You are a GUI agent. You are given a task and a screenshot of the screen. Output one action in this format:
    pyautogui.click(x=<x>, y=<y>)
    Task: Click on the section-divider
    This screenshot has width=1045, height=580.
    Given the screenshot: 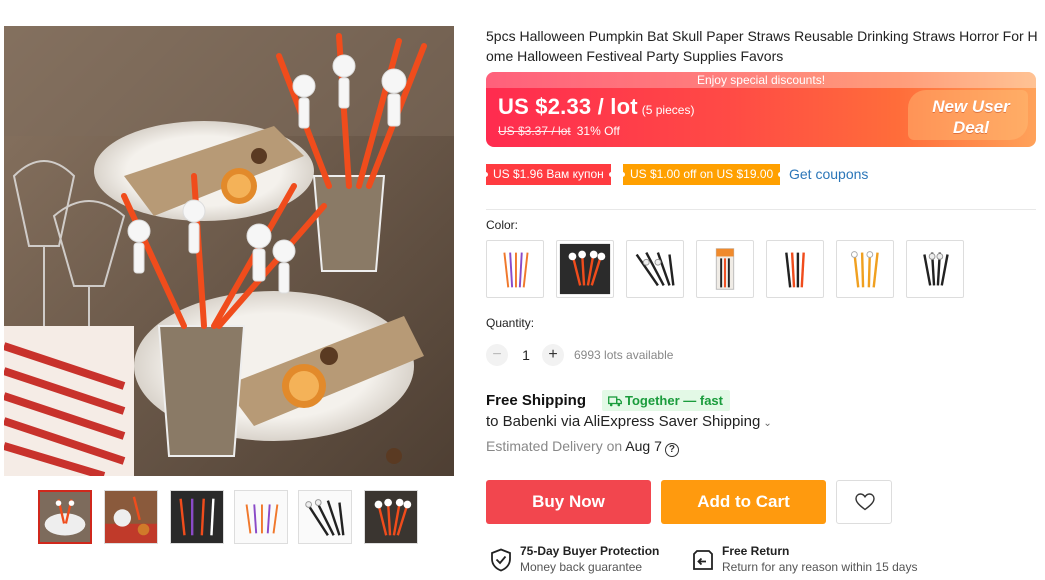 What is the action you would take?
    pyautogui.click(x=761, y=209)
    